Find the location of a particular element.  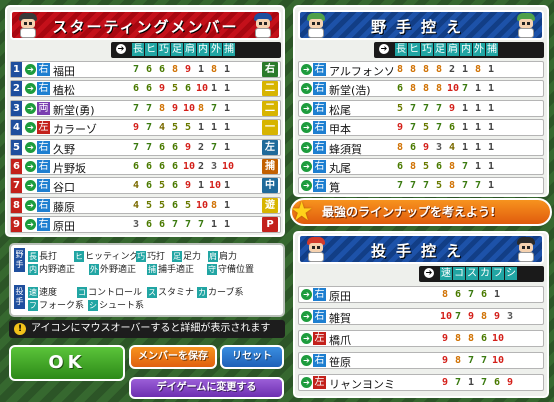

stat-value: 7 is located at coordinates (149, 108).